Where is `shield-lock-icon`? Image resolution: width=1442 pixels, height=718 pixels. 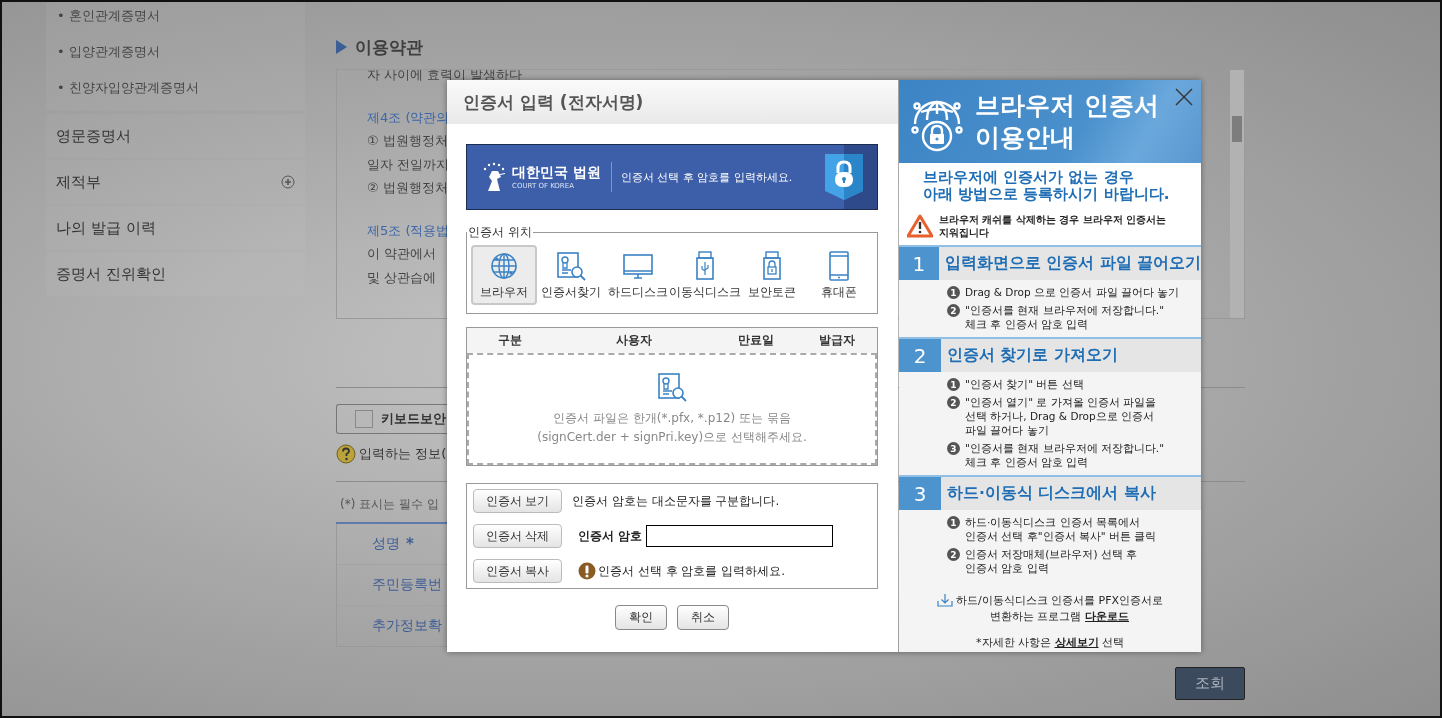
shield-lock-icon is located at coordinates (844, 177).